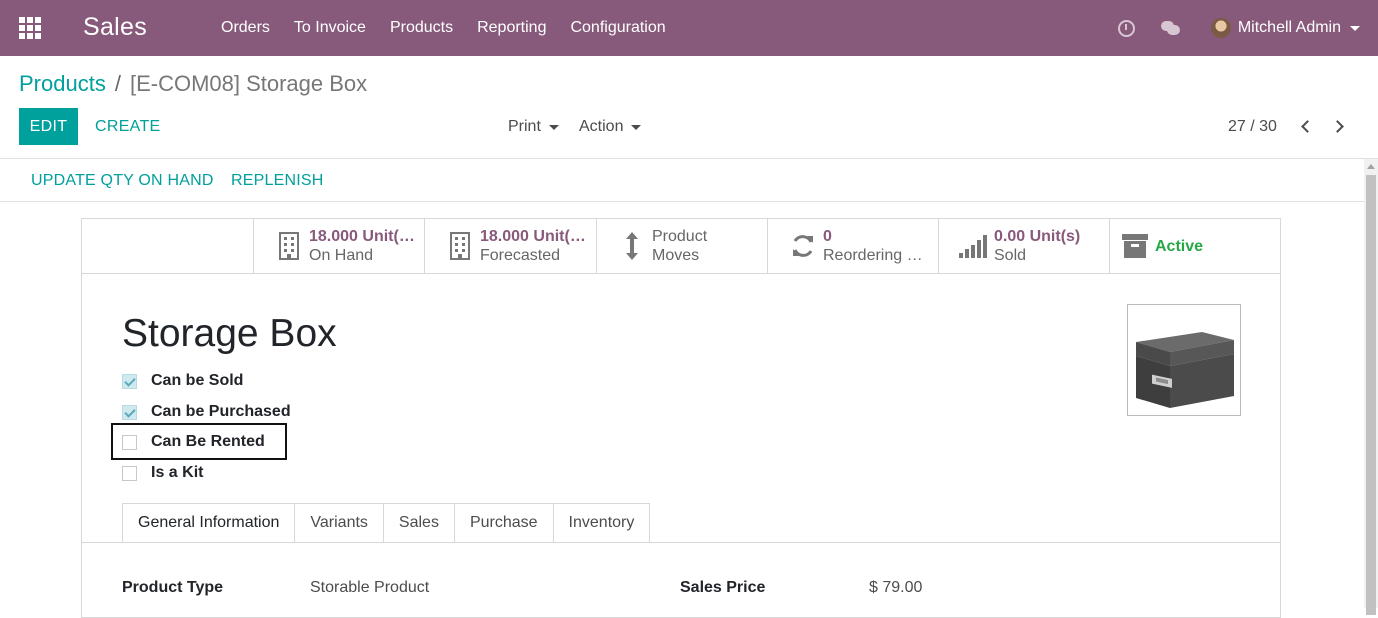 The height and width of the screenshot is (618, 1378). Describe the element at coordinates (974, 246) in the screenshot. I see `signal-icon` at that location.